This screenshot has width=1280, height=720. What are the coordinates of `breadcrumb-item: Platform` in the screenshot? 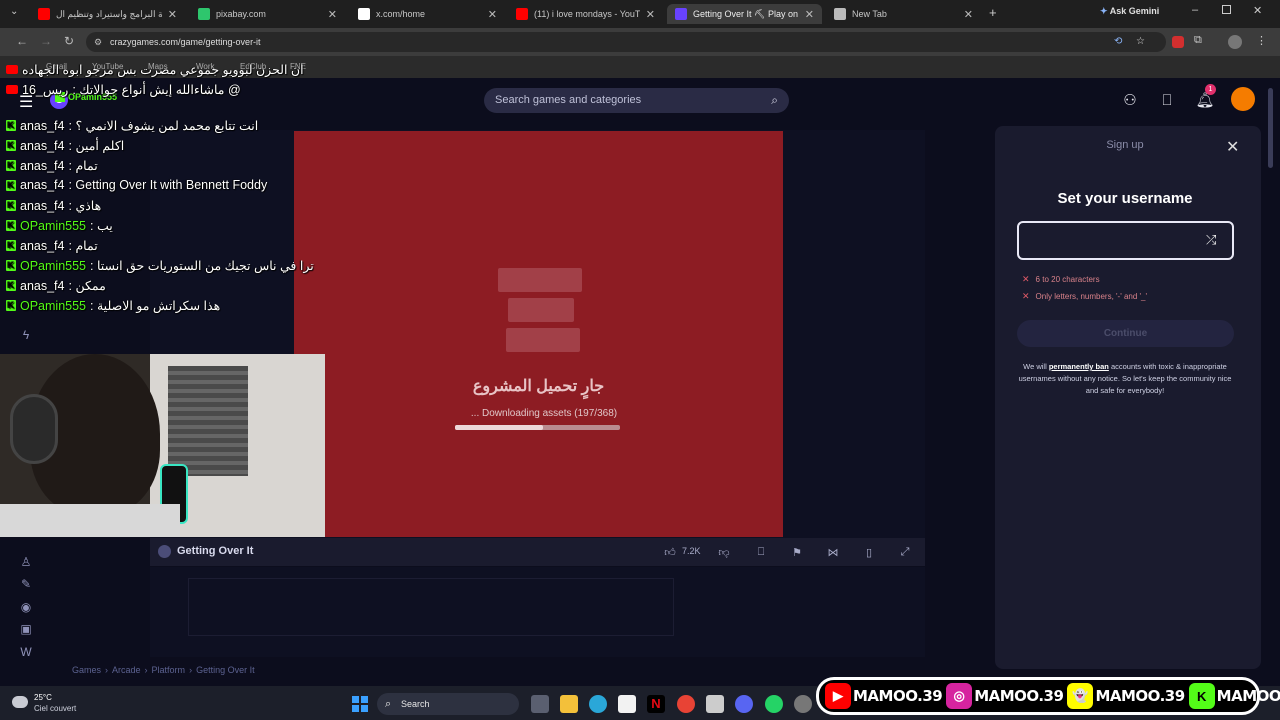 It's located at (169, 670).